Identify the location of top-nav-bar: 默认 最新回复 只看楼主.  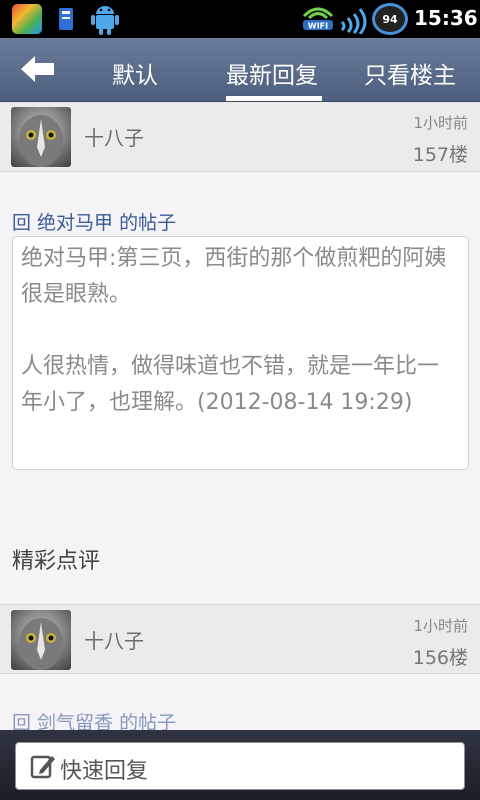
(240, 70).